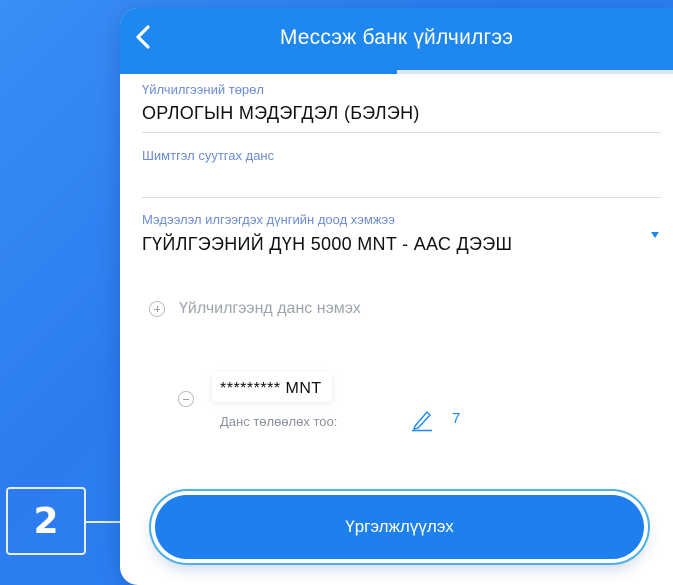 This screenshot has width=673, height=585. I want to click on fee-account-label: Шимтгэл суутгах данс, so click(208, 155).